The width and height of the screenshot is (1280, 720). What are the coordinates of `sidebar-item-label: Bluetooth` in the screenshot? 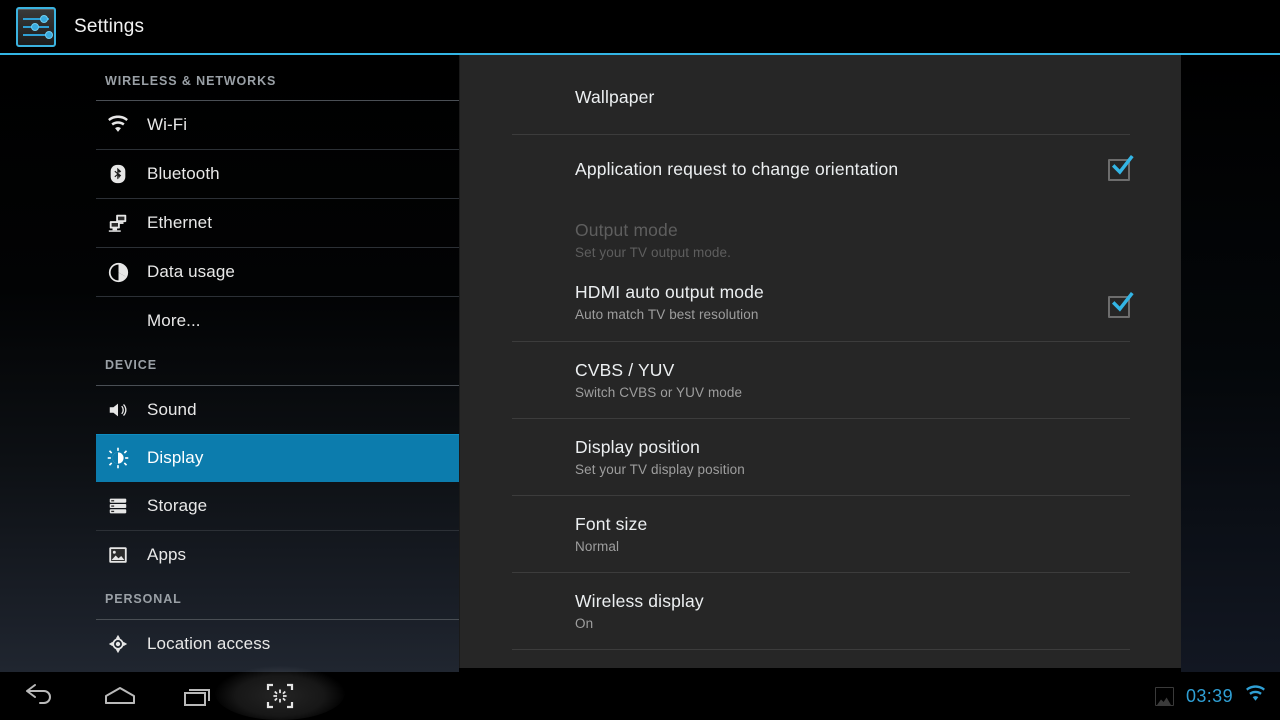 It's located at (183, 173).